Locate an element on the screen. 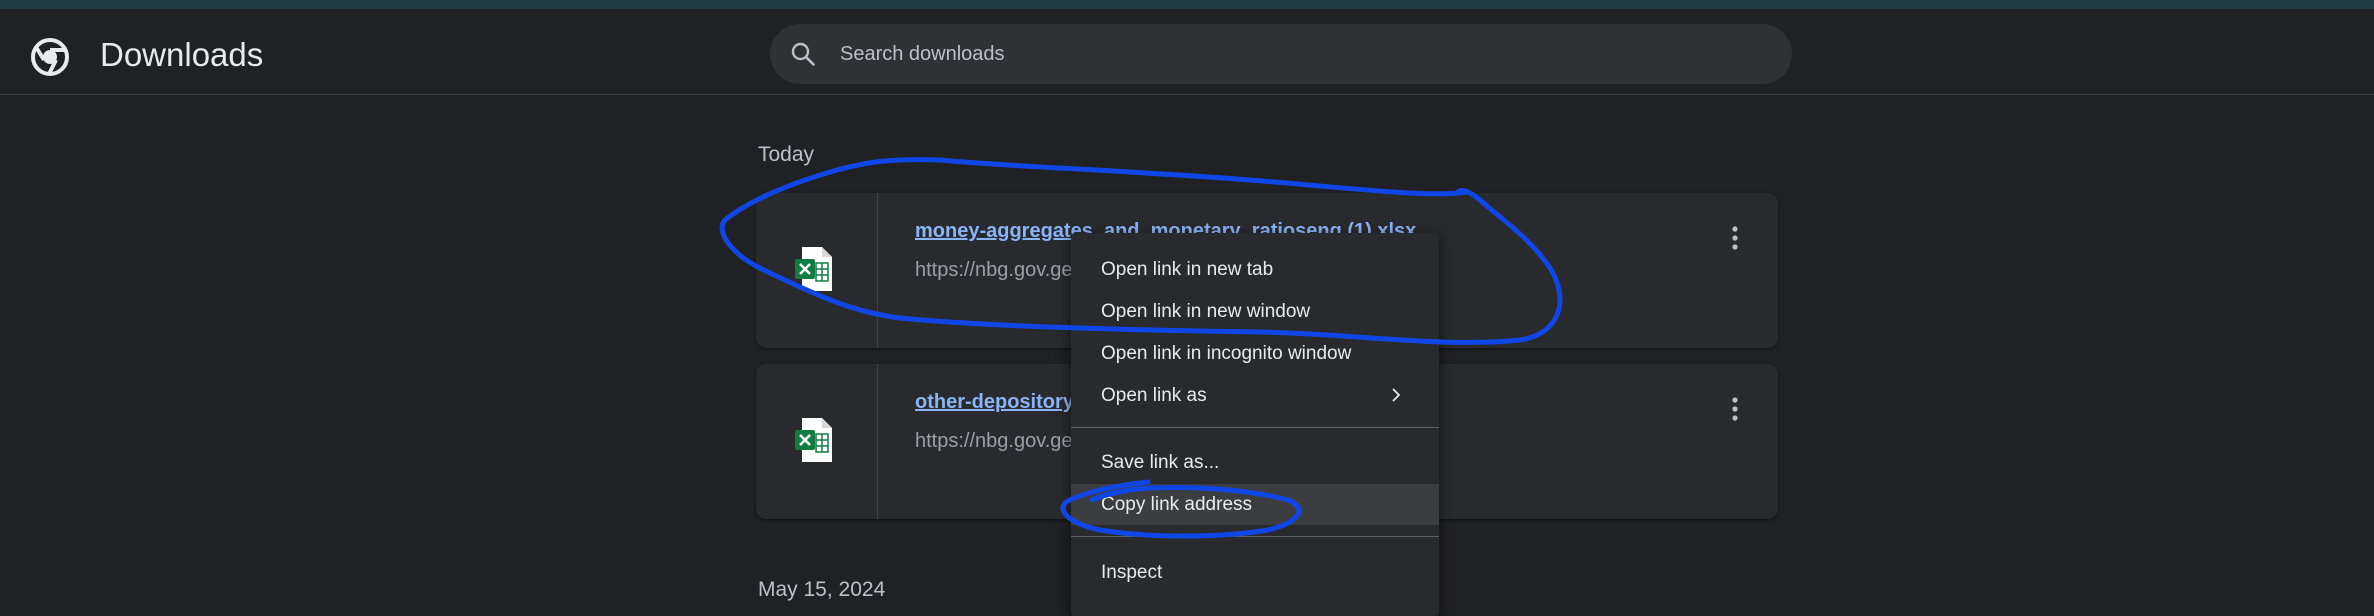 The width and height of the screenshot is (2374, 616). downloads-header: Downloads is located at coordinates (1187, 52).